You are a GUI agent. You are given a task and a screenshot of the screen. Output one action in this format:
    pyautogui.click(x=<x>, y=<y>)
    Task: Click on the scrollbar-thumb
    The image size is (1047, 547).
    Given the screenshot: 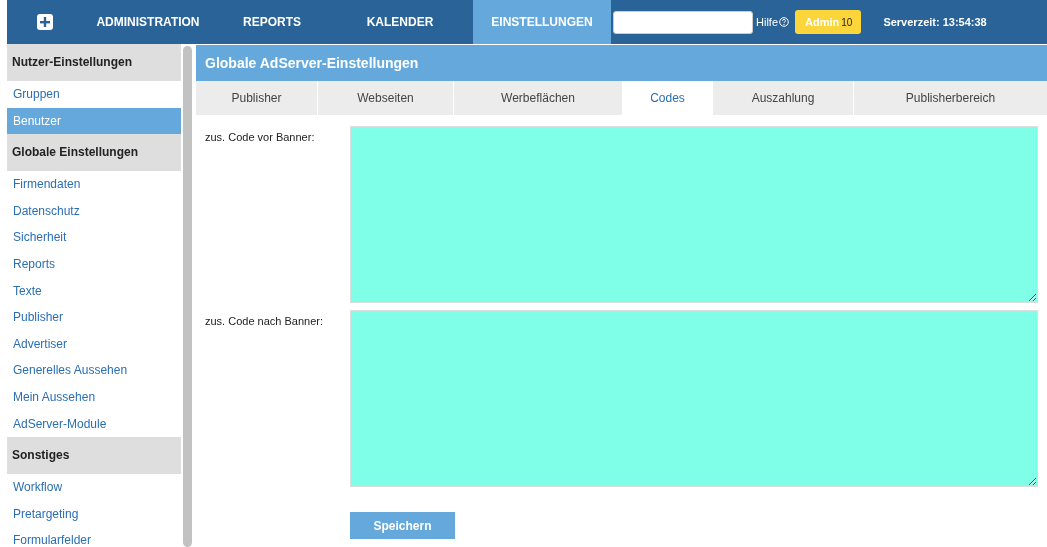 What is the action you would take?
    pyautogui.click(x=187, y=296)
    